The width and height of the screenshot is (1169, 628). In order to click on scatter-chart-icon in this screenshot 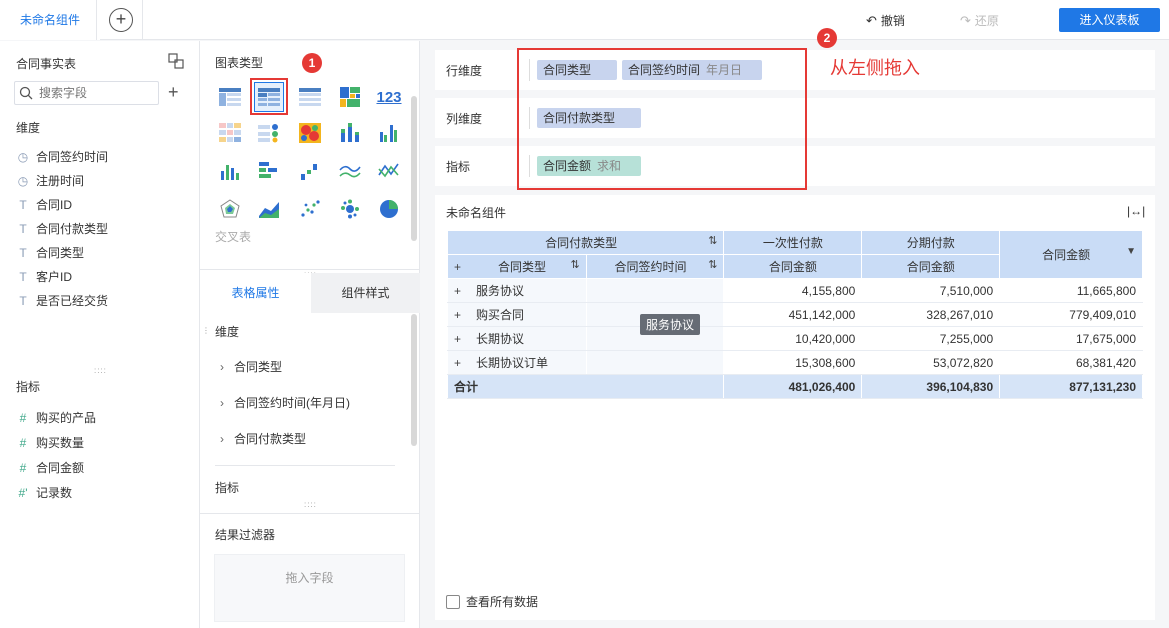, I will do `click(310, 209)`.